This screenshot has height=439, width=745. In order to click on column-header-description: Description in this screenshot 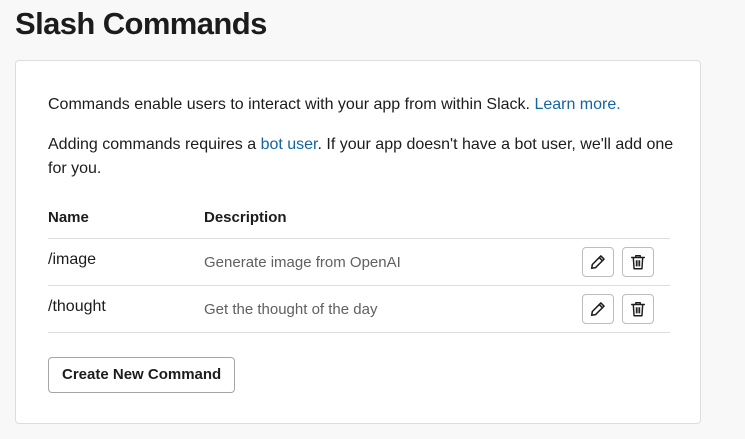, I will do `click(245, 217)`.